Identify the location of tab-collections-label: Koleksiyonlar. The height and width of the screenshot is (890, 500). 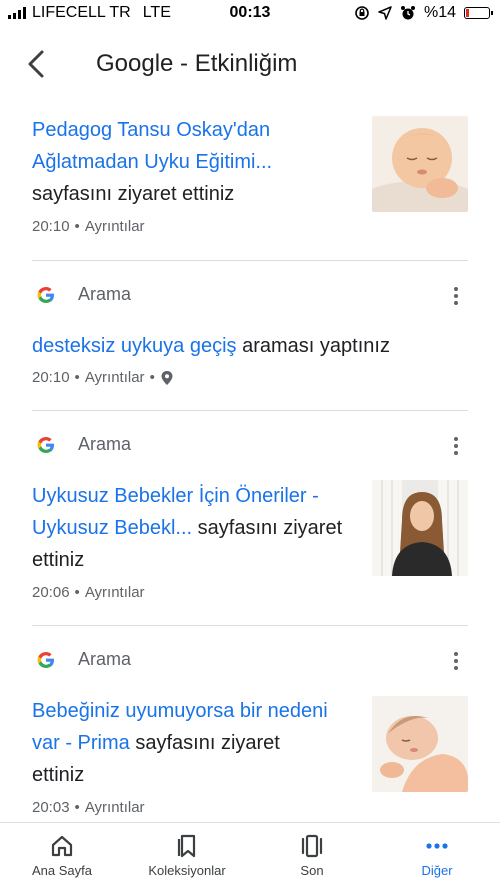
(187, 870).